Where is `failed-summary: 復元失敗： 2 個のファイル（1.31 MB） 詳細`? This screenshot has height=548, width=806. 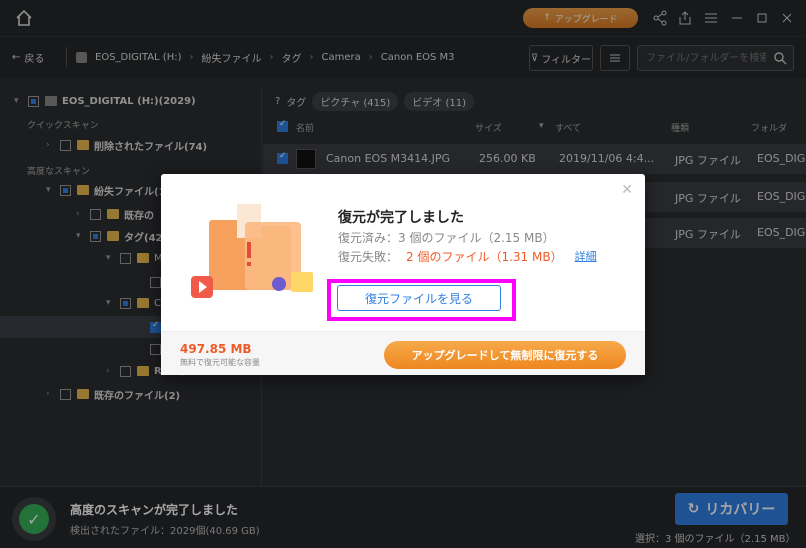
failed-summary: 復元失敗： 2 個のファイル（1.31 MB） 詳細 is located at coordinates (467, 256).